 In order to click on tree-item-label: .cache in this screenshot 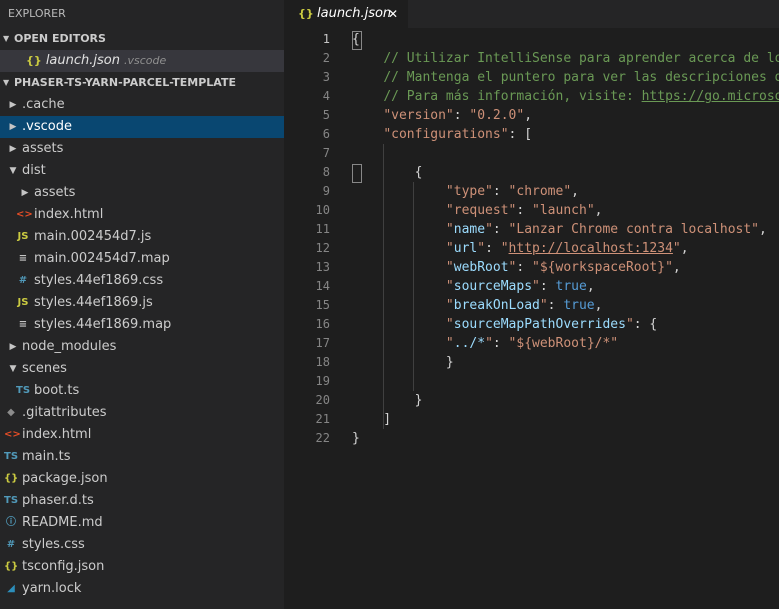, I will do `click(43, 104)`.